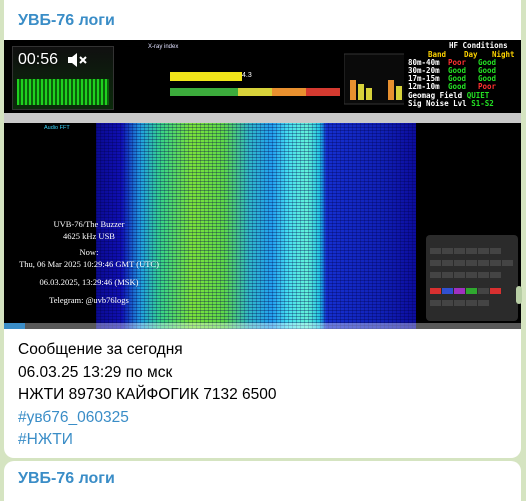 The height and width of the screenshot is (501, 526). I want to click on station-name: UVB-76/The Buzzer, so click(89, 224).